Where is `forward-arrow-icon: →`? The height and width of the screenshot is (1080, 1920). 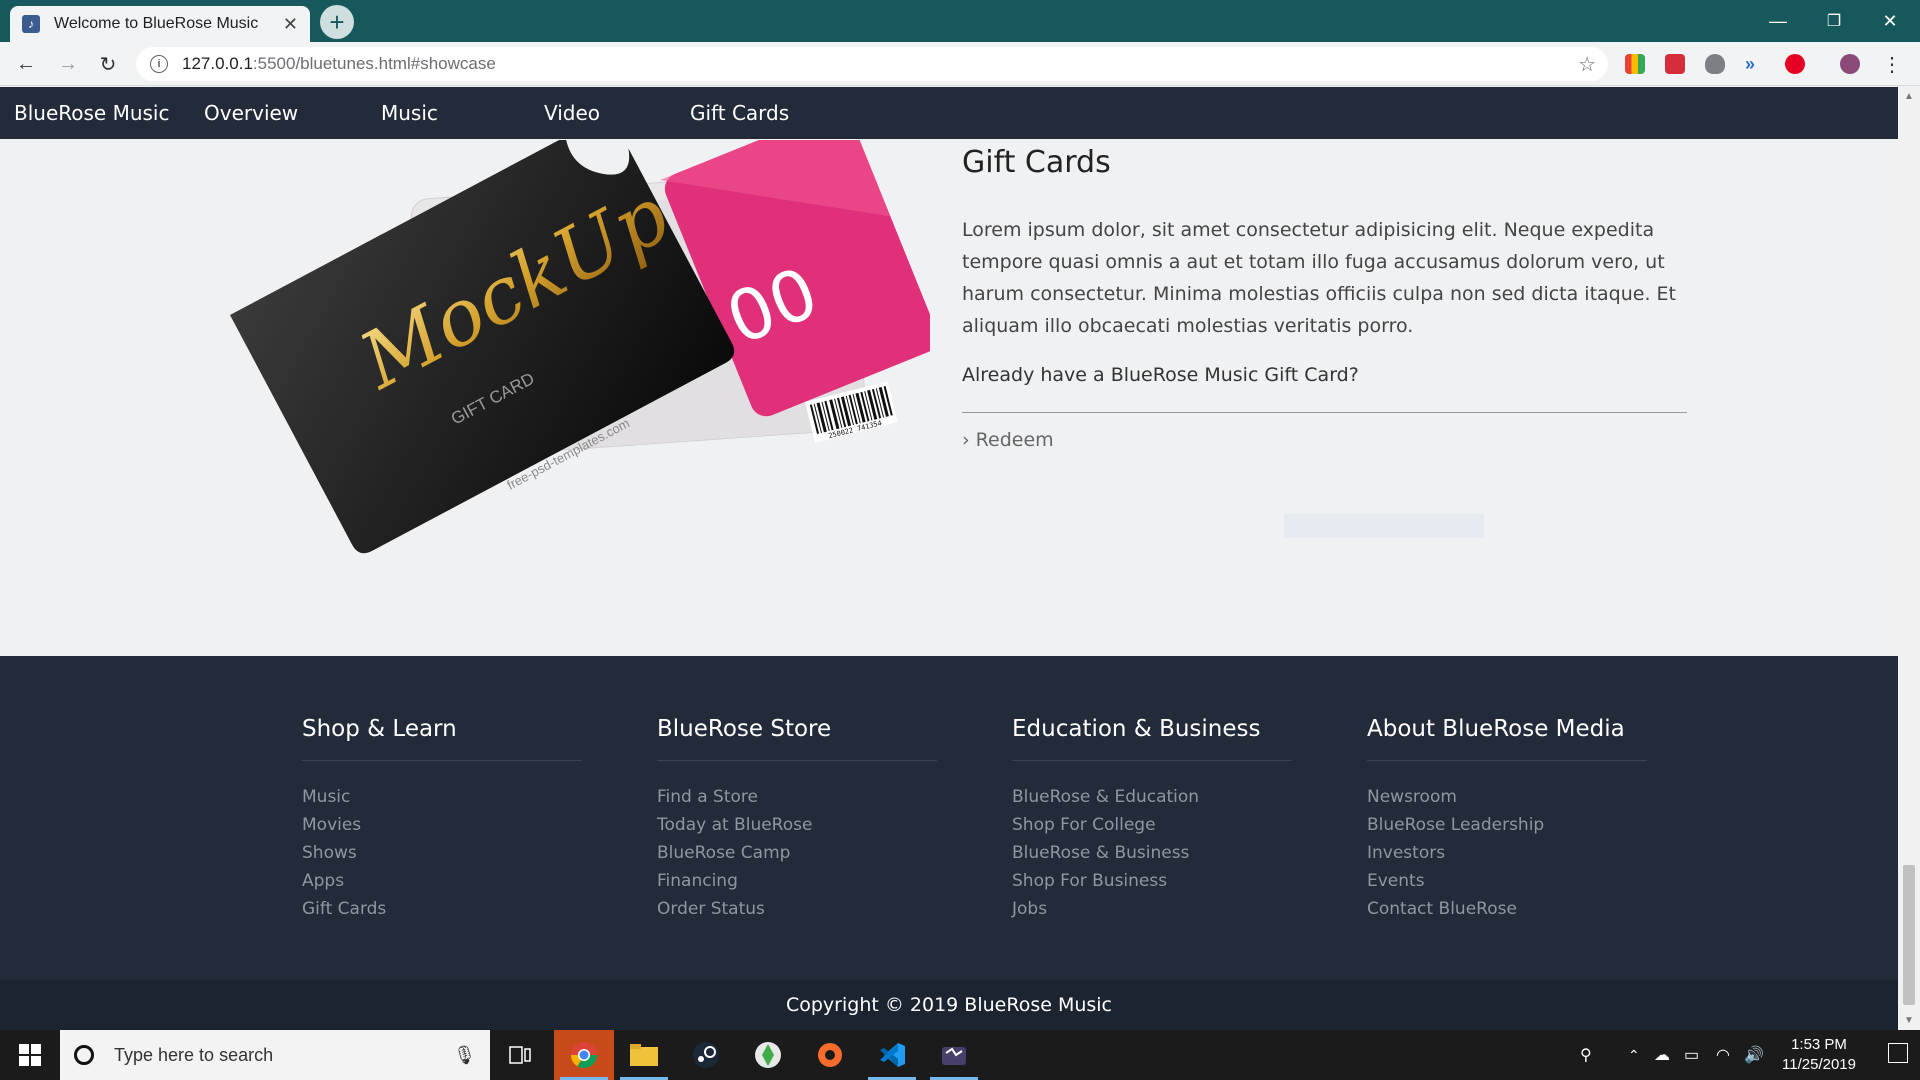
forward-arrow-icon: → is located at coordinates (68, 64).